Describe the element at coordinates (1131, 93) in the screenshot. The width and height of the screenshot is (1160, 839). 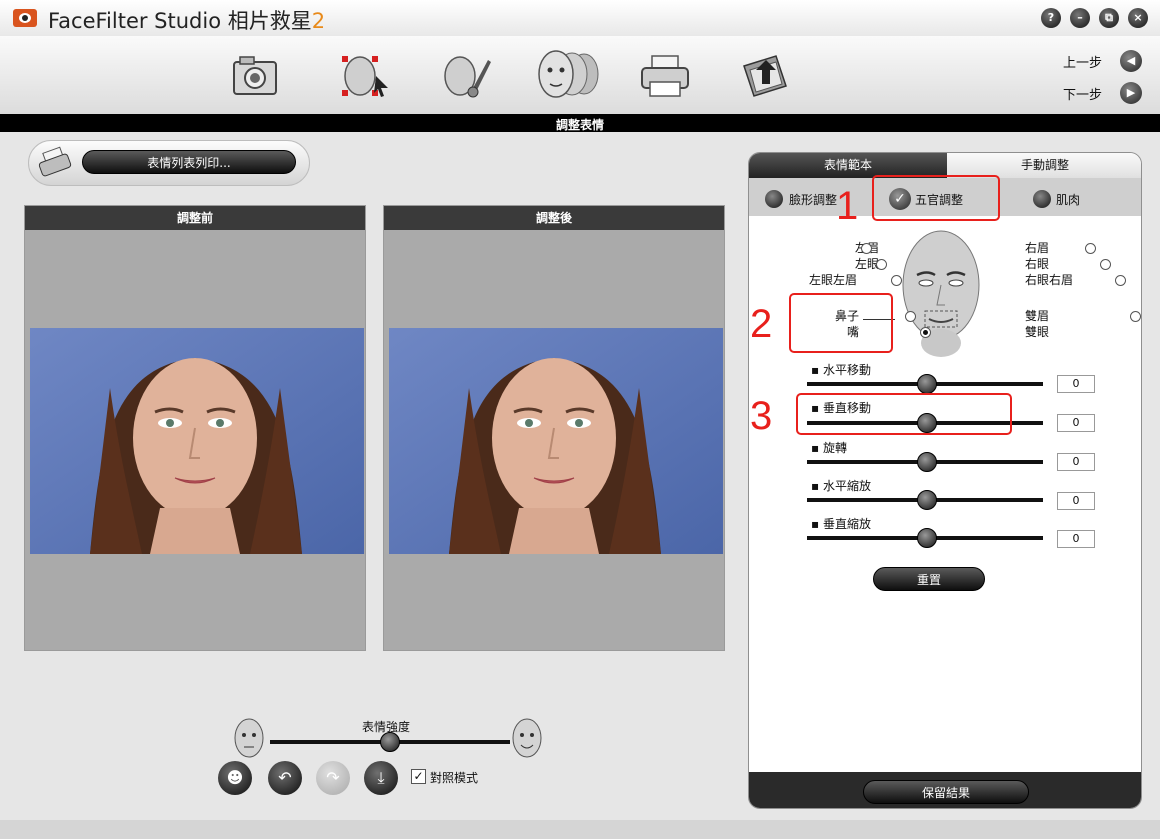
I see `next-arrow-icon: ▶` at that location.